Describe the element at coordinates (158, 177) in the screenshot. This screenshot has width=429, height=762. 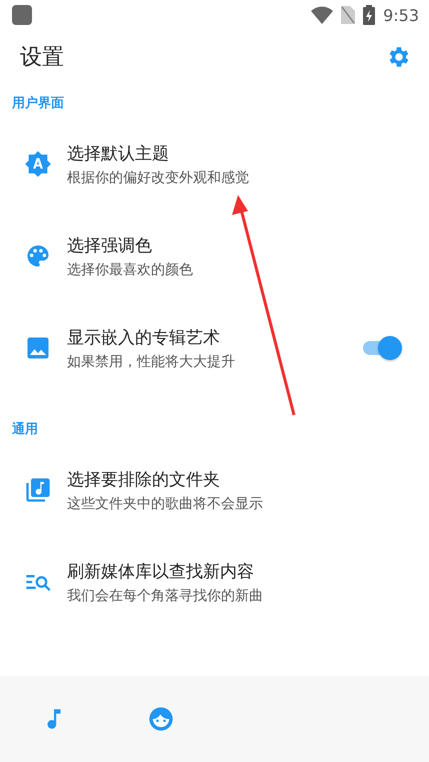
I see `setting-description: 根据你的偏好改变外观和感觉` at that location.